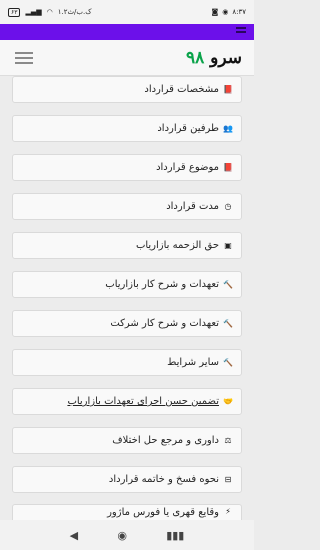  I want to click on battery-indicator: ۶۳, so click(14, 12).